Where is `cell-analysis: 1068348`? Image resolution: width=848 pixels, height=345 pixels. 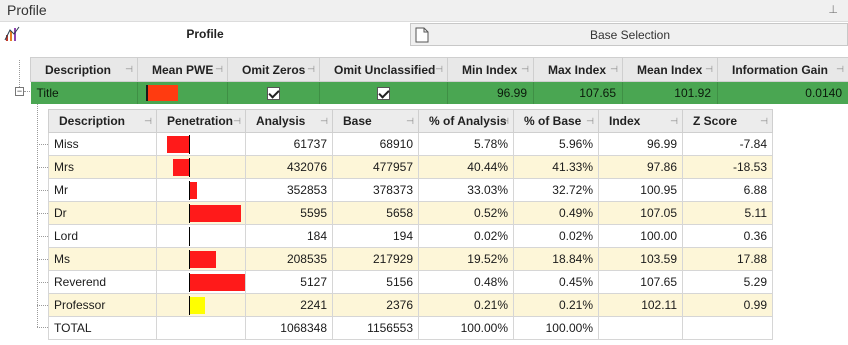
cell-analysis: 1068348 is located at coordinates (289, 328).